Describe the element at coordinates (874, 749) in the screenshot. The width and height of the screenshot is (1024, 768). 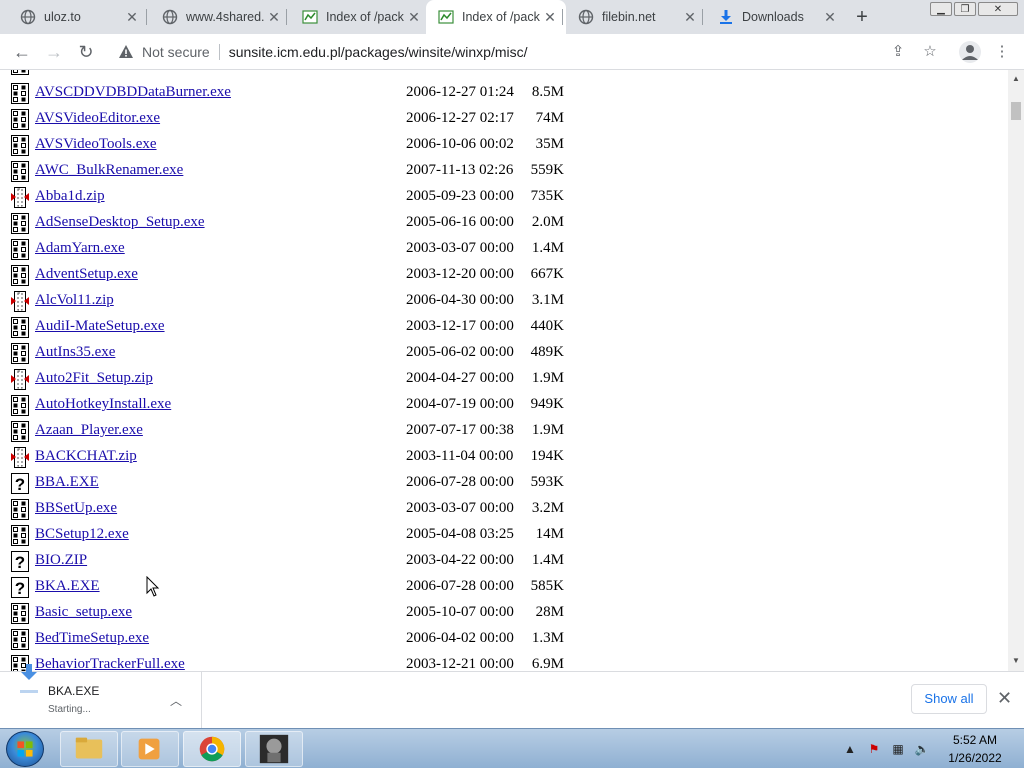
I see `tray-flag-icon: ⚑` at that location.